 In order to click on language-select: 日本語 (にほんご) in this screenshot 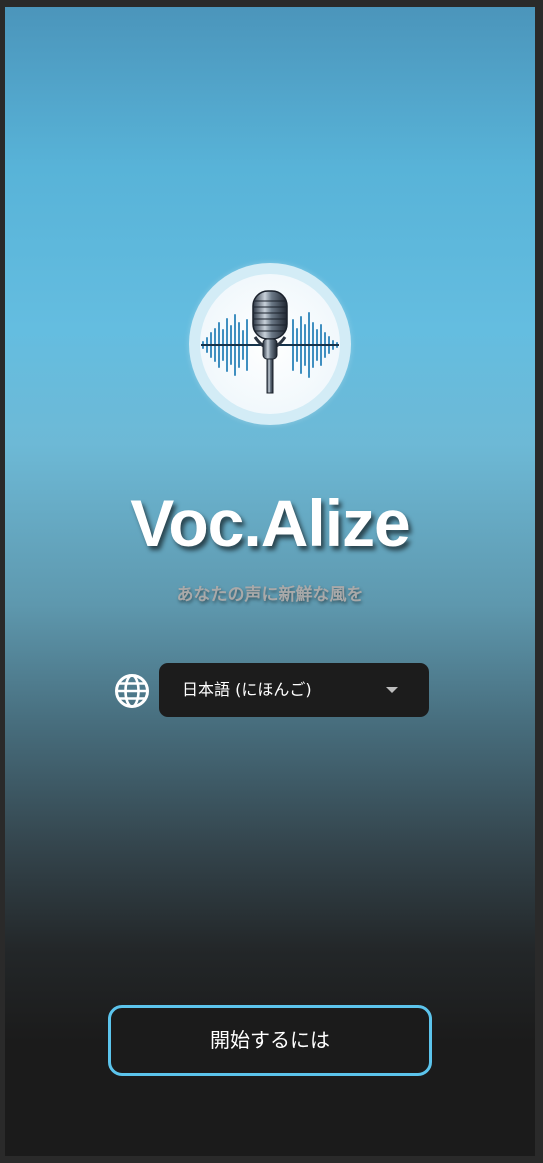, I will do `click(294, 690)`.